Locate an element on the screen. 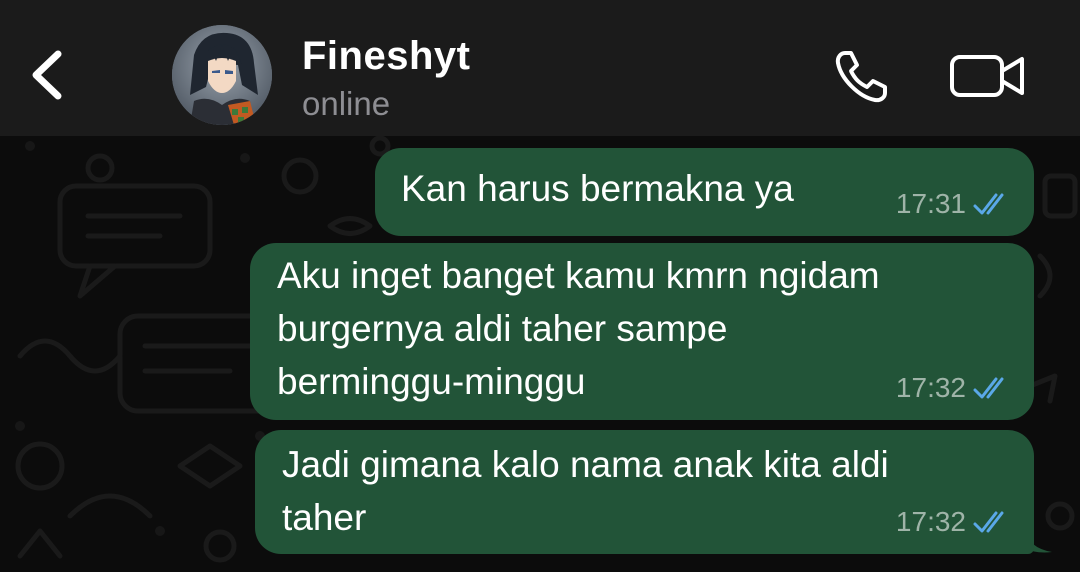 Image resolution: width=1080 pixels, height=572 pixels. back-button is located at coordinates (46, 75).